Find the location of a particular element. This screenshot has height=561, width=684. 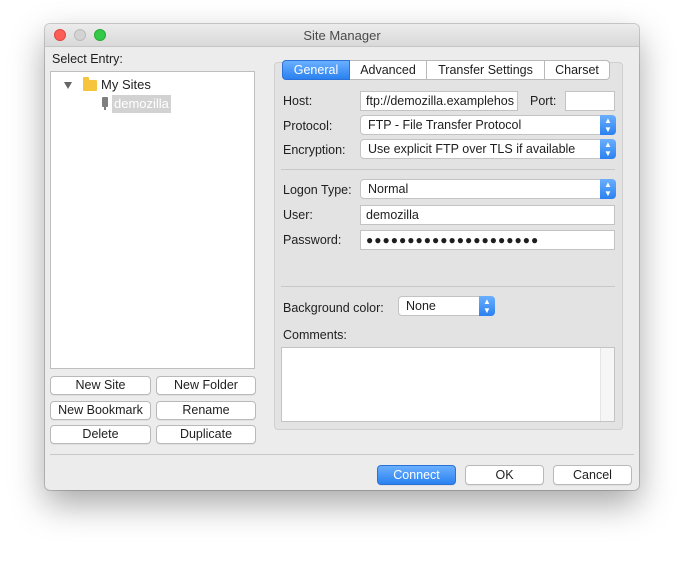

background-color-value: None is located at coordinates (421, 306).